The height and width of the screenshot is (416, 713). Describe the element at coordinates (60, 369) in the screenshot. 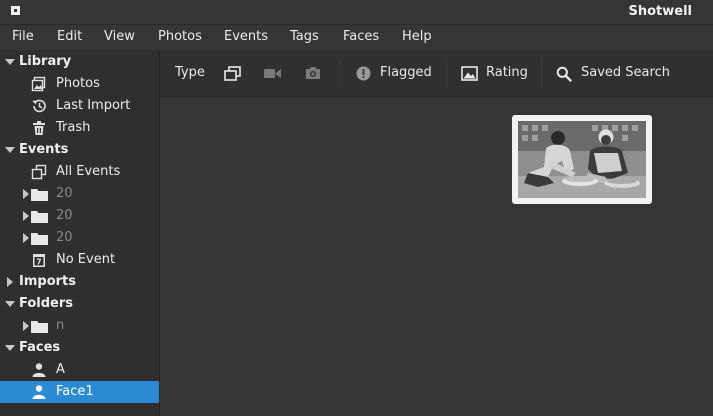

I see `sidebar-item-label: A` at that location.